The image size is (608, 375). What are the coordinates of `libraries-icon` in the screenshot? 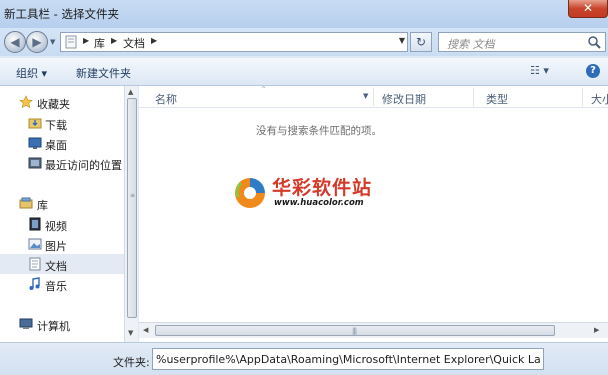 It's located at (26, 203).